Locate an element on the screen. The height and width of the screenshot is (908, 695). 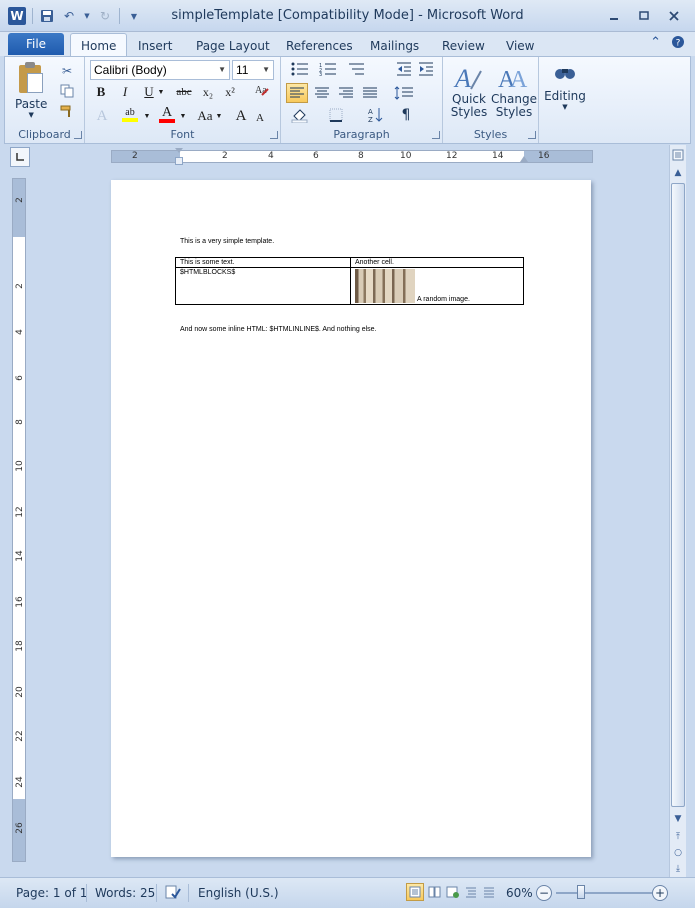
underline-dropdown-icon: ▼ is located at coordinates (161, 92).